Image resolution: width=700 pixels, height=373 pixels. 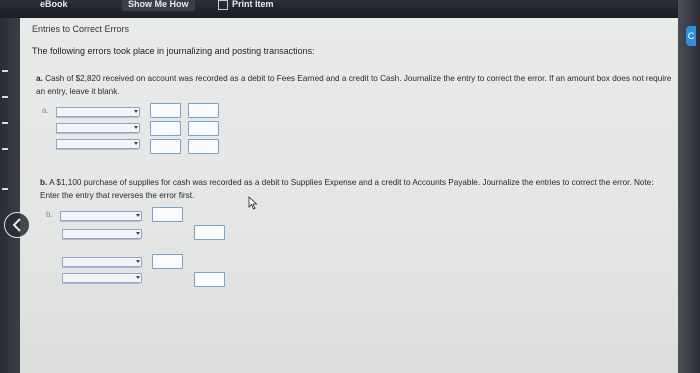 What do you see at coordinates (45, 110) in the screenshot?
I see `part-a-row-label: a.` at bounding box center [45, 110].